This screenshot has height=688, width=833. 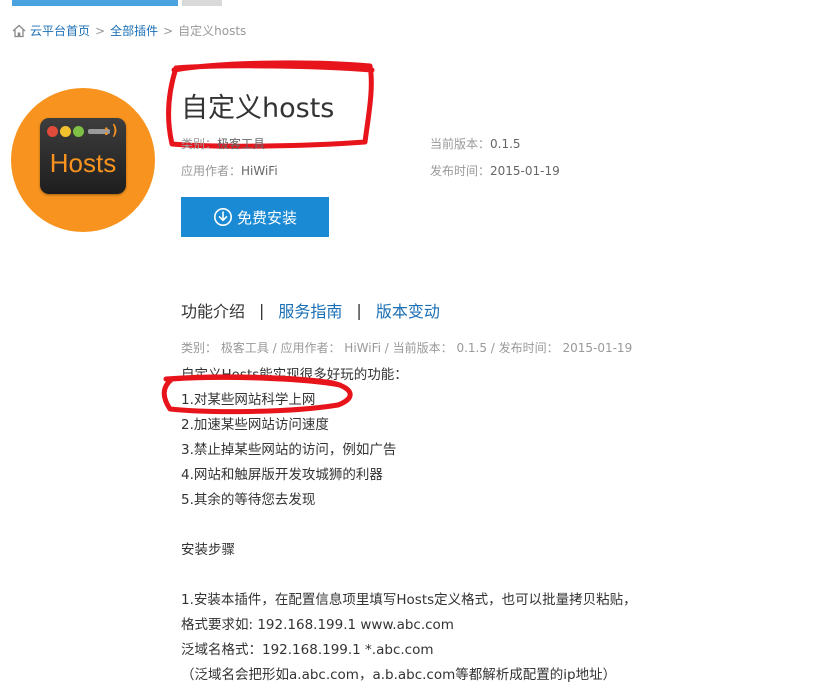 What do you see at coordinates (95, 3) in the screenshot?
I see `top-nav-tab-active` at bounding box center [95, 3].